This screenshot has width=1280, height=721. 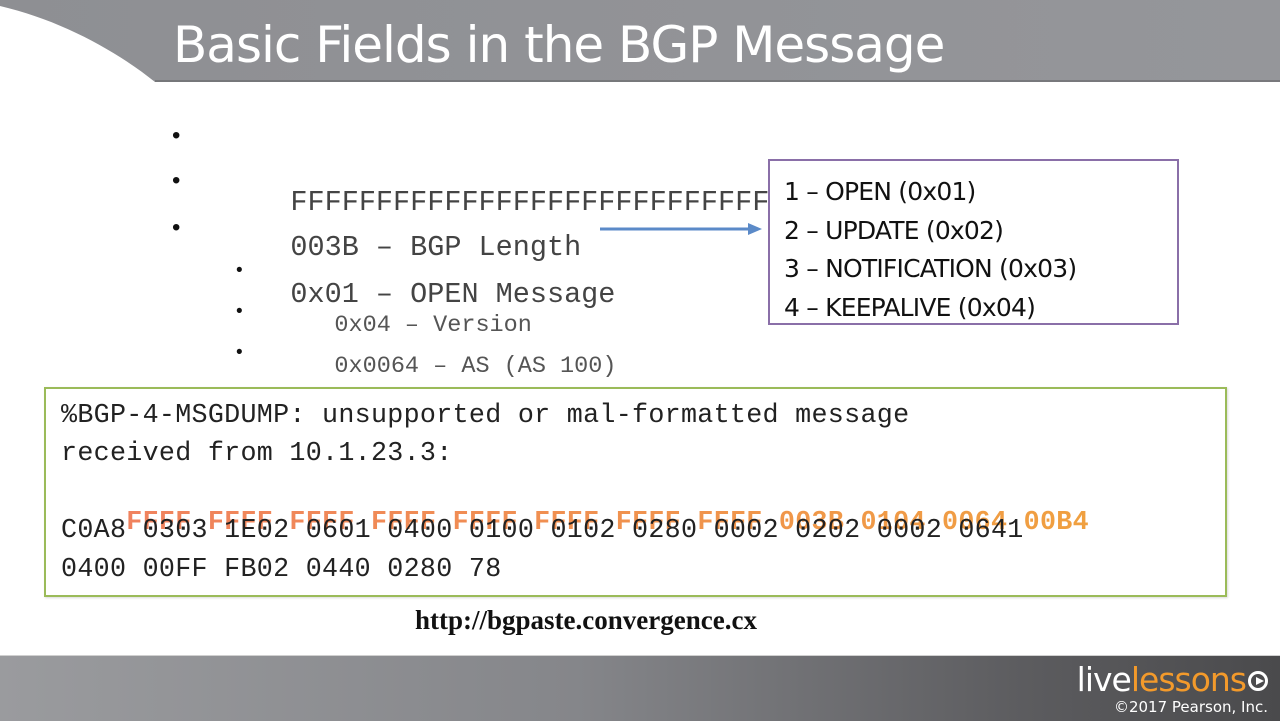 What do you see at coordinates (894, 230) in the screenshot?
I see `message-type-update: 2 – UPDATE (0x02)` at bounding box center [894, 230].